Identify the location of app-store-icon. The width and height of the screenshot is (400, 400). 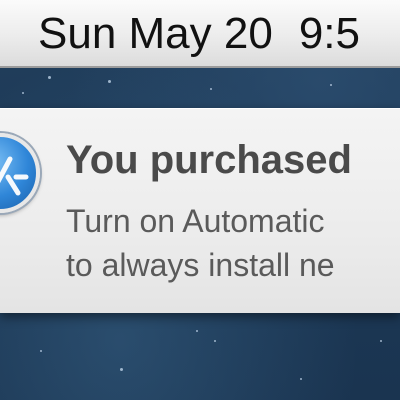
(20, 173).